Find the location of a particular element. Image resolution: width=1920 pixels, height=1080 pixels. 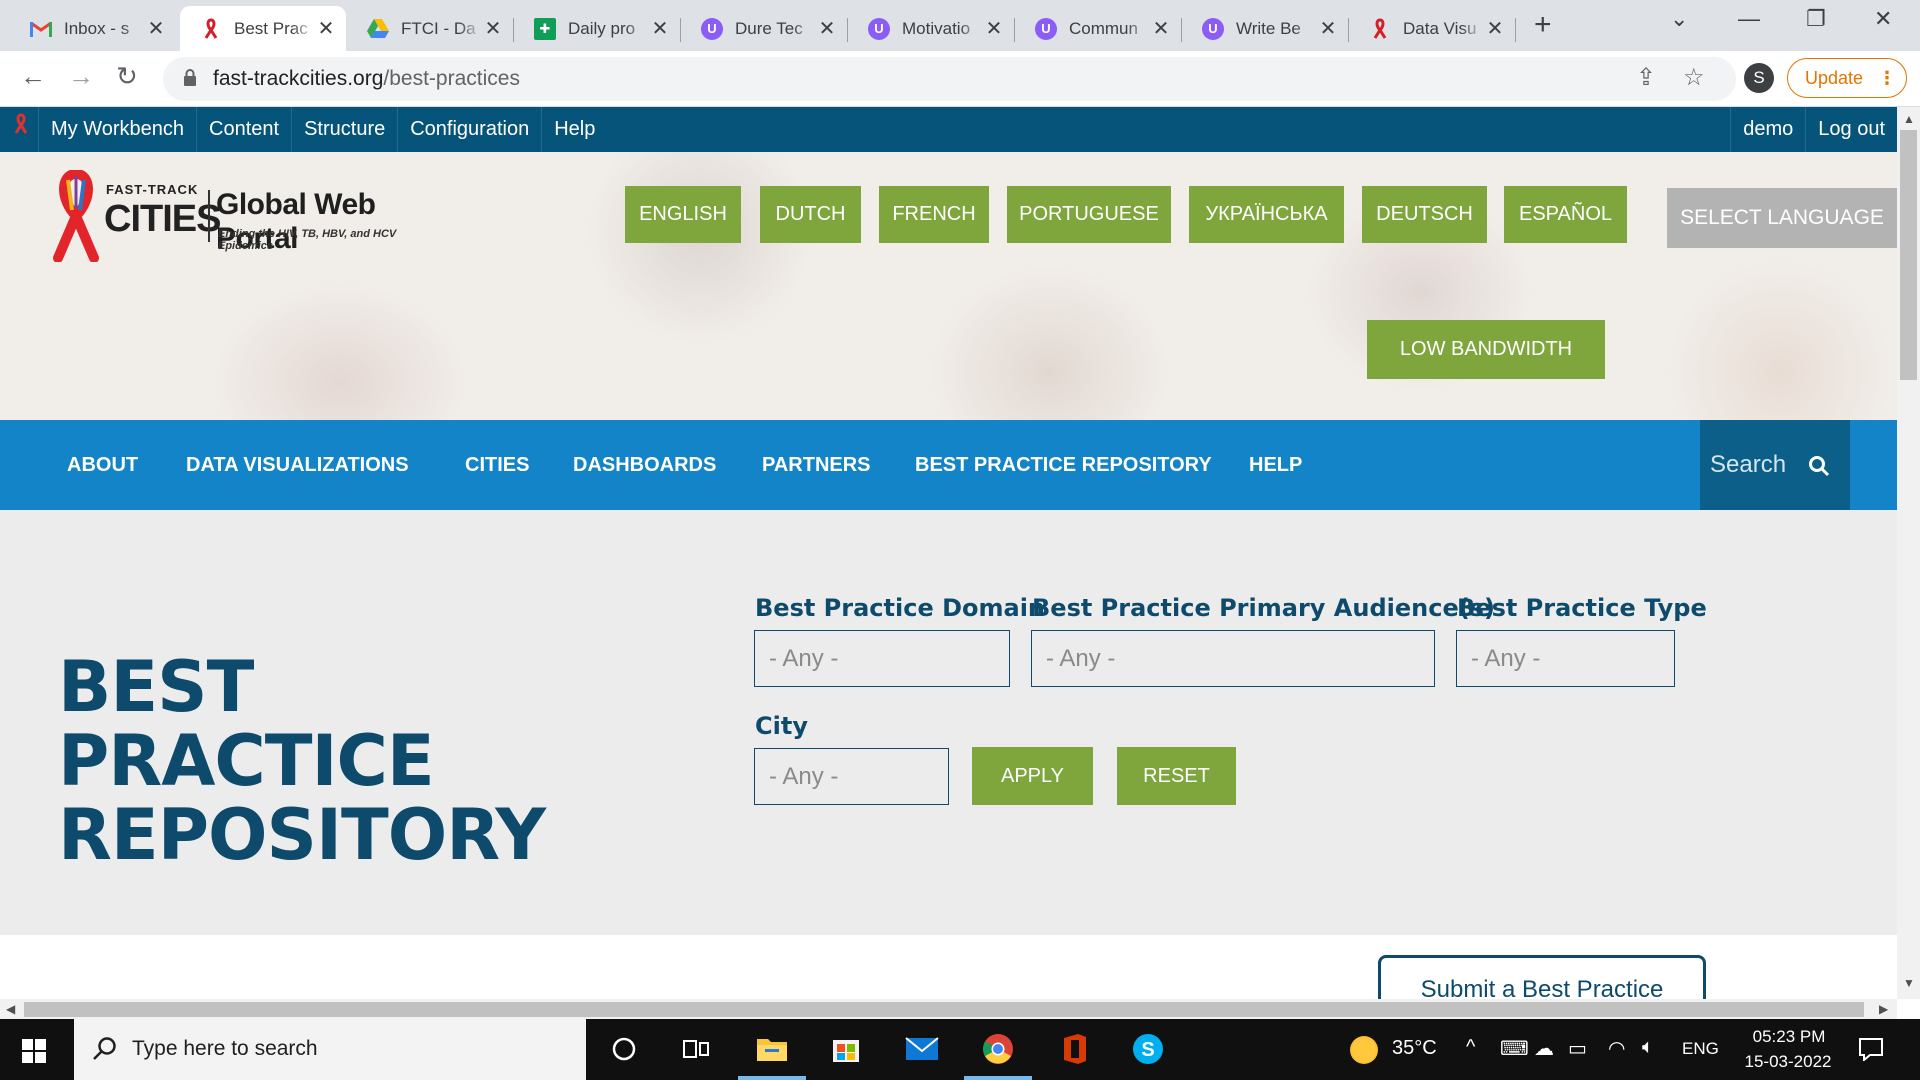

skype-icon: S is located at coordinates (1148, 1049).